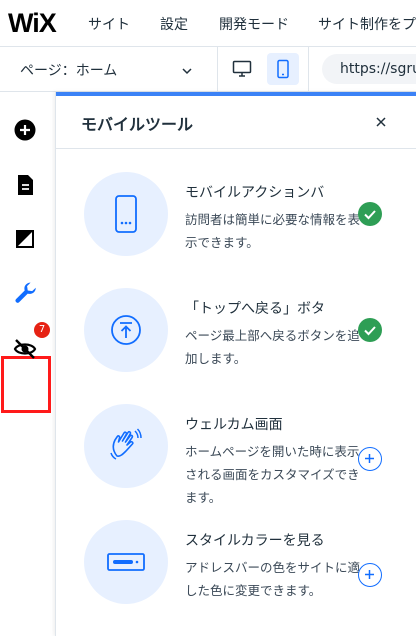 The image size is (416, 636). I want to click on left-sidebar: 7, so click(27, 364).